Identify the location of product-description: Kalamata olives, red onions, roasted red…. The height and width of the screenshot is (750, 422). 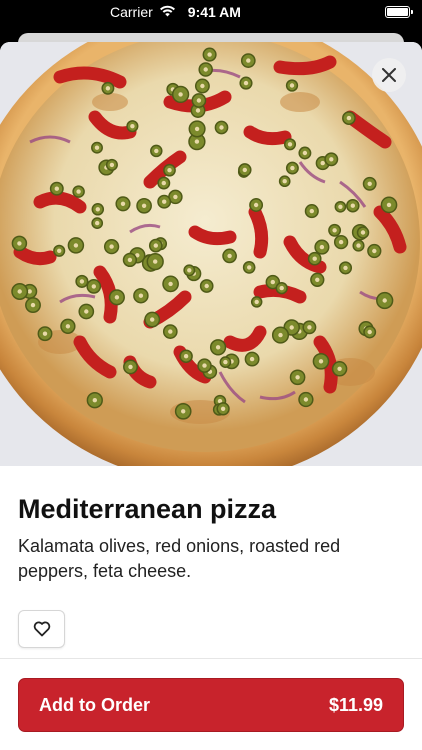
(179, 558).